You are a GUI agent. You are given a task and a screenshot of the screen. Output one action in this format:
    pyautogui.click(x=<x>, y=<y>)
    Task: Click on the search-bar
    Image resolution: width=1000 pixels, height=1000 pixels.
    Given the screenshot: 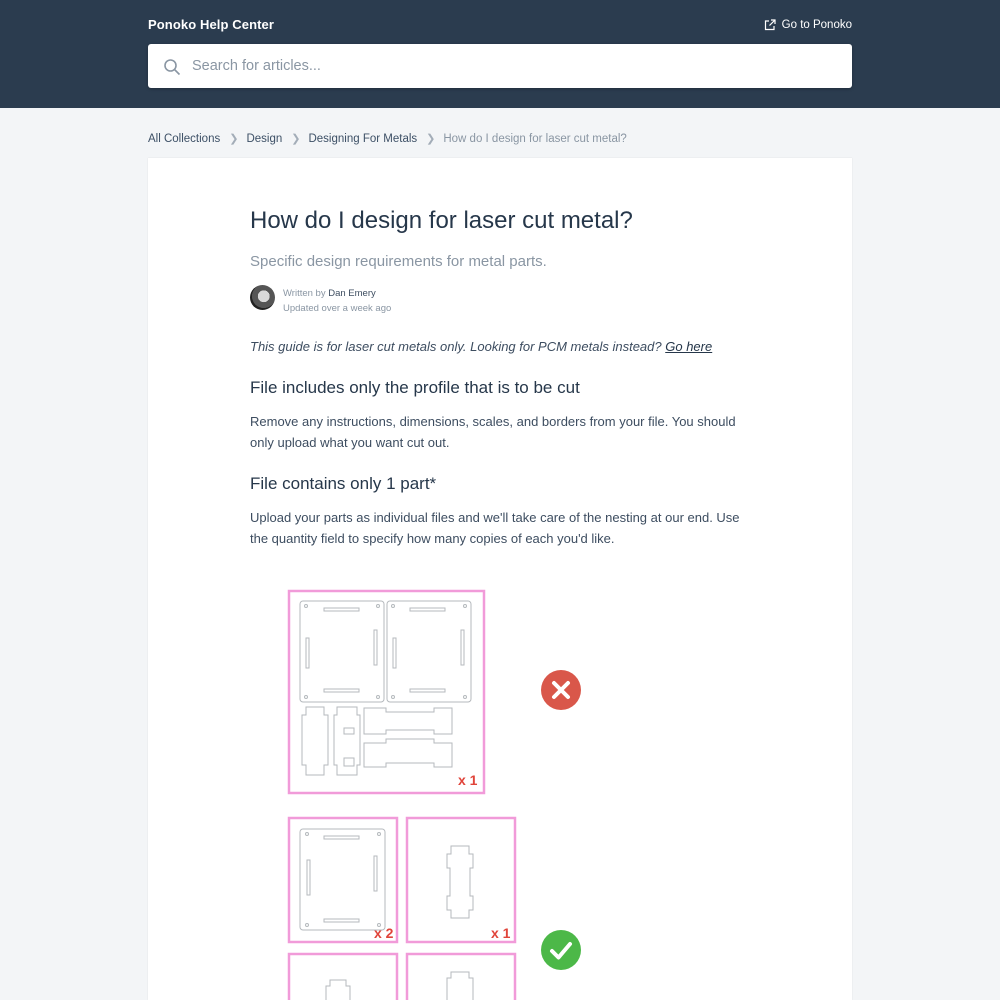 What is the action you would take?
    pyautogui.click(x=500, y=66)
    